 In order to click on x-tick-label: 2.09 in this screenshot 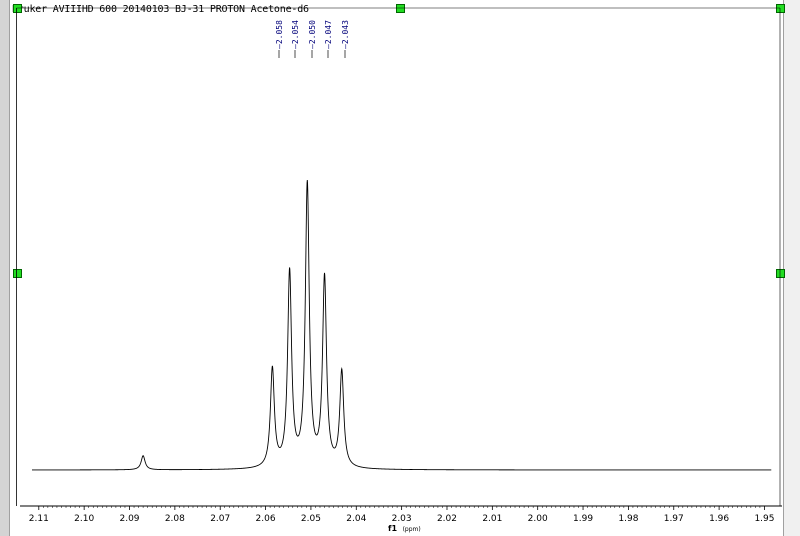, I will do `click(129, 519)`.